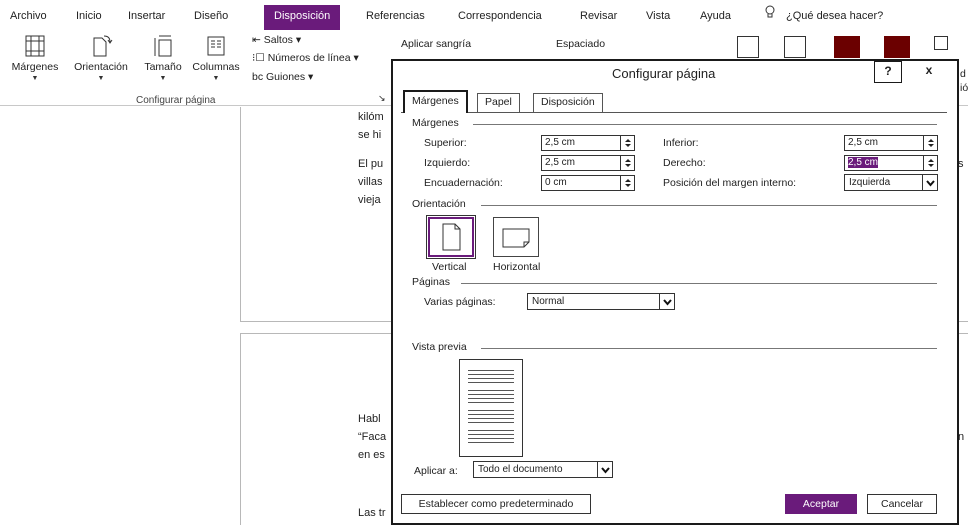 The width and height of the screenshot is (968, 525). I want to click on columns-label: Columnas, so click(216, 67).